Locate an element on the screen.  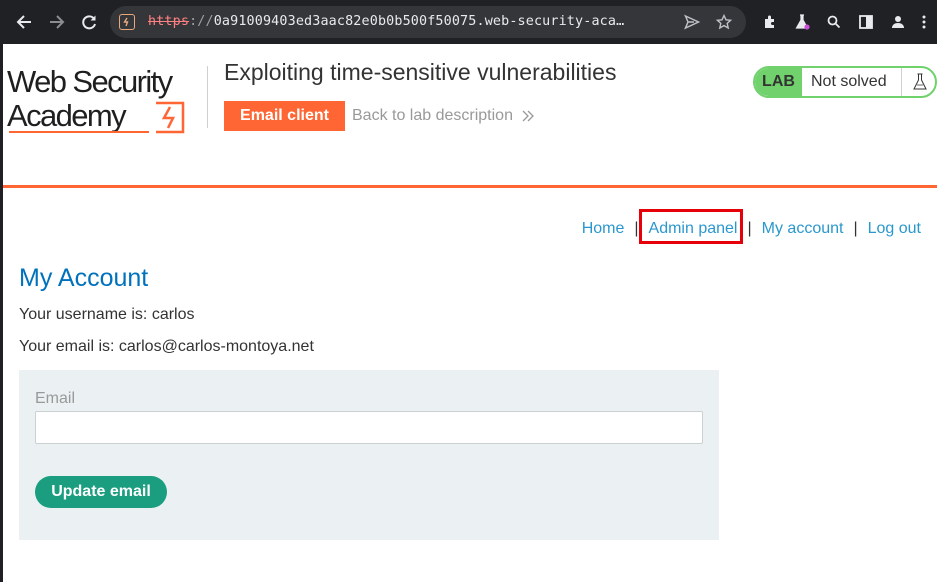
url-scheme: https is located at coordinates (169, 21).